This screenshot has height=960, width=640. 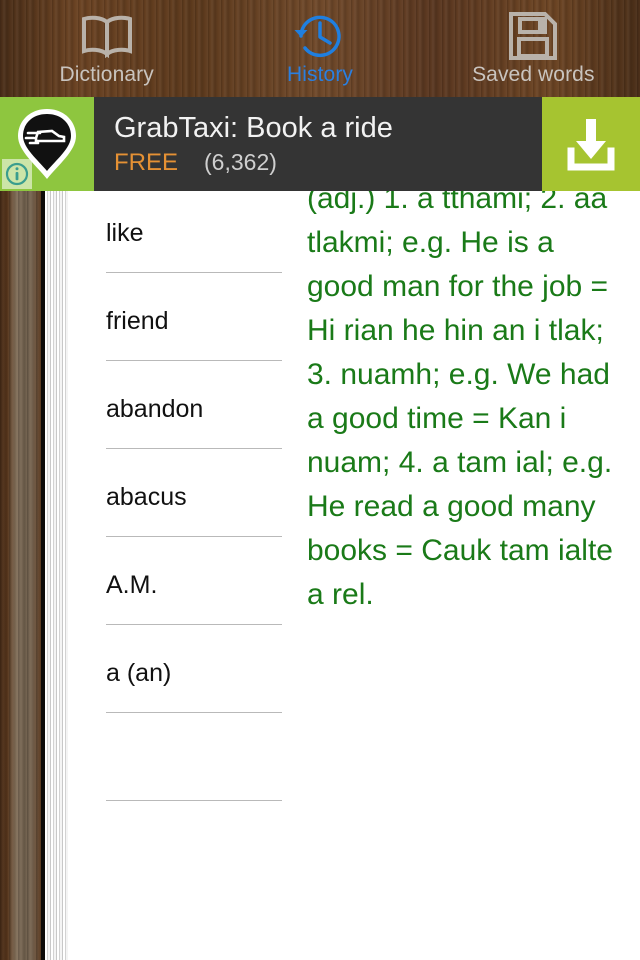 What do you see at coordinates (132, 585) in the screenshot?
I see `word-label: A.M.` at bounding box center [132, 585].